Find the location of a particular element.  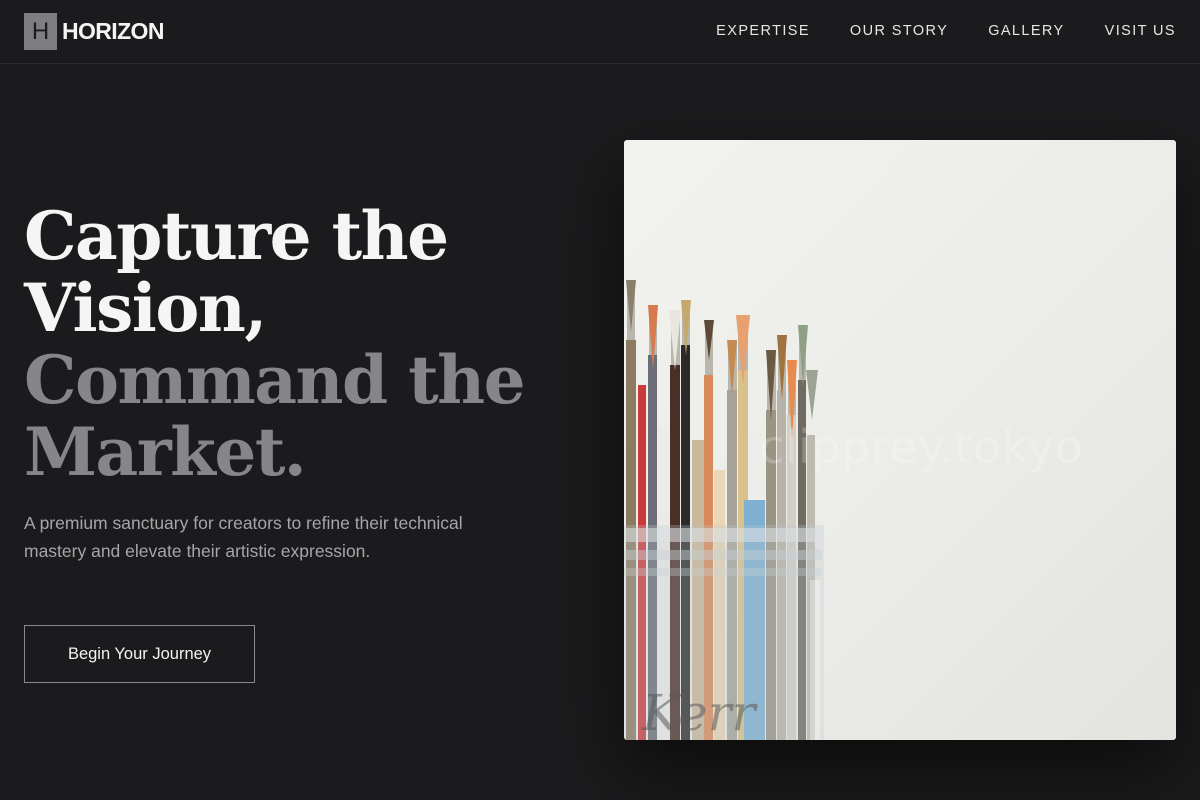

brand-logo: H HORIZON is located at coordinates (94, 31).